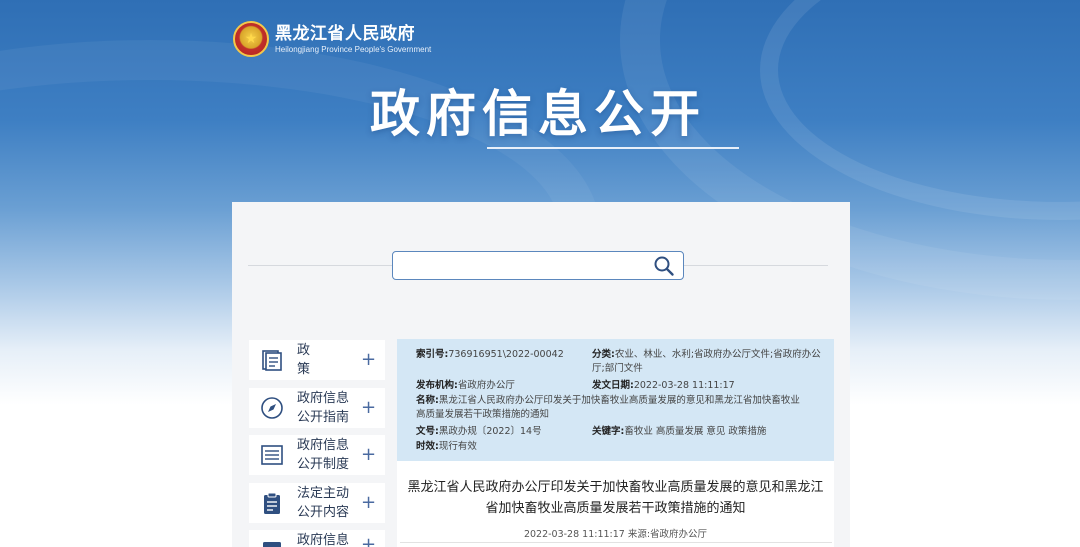  I want to click on meta-issuer: 发布机构:省政府办公厅, so click(465, 385).